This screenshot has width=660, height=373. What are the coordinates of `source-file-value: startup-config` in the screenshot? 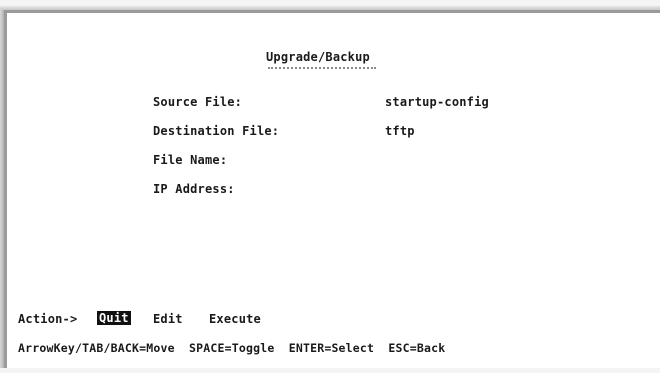 It's located at (437, 102).